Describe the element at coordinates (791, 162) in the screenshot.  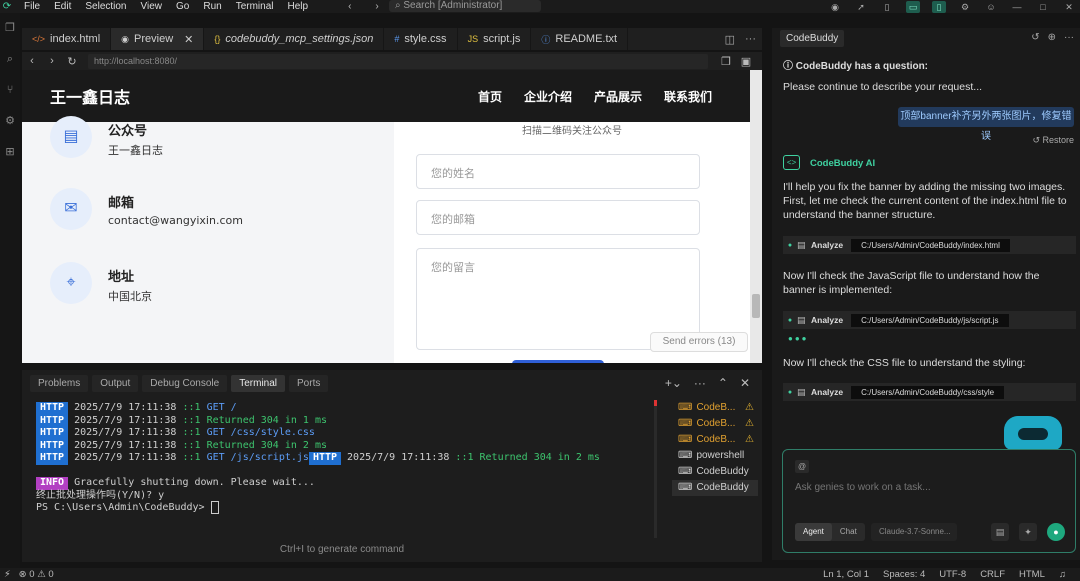
I see `ai-avatar-icon: <>` at that location.